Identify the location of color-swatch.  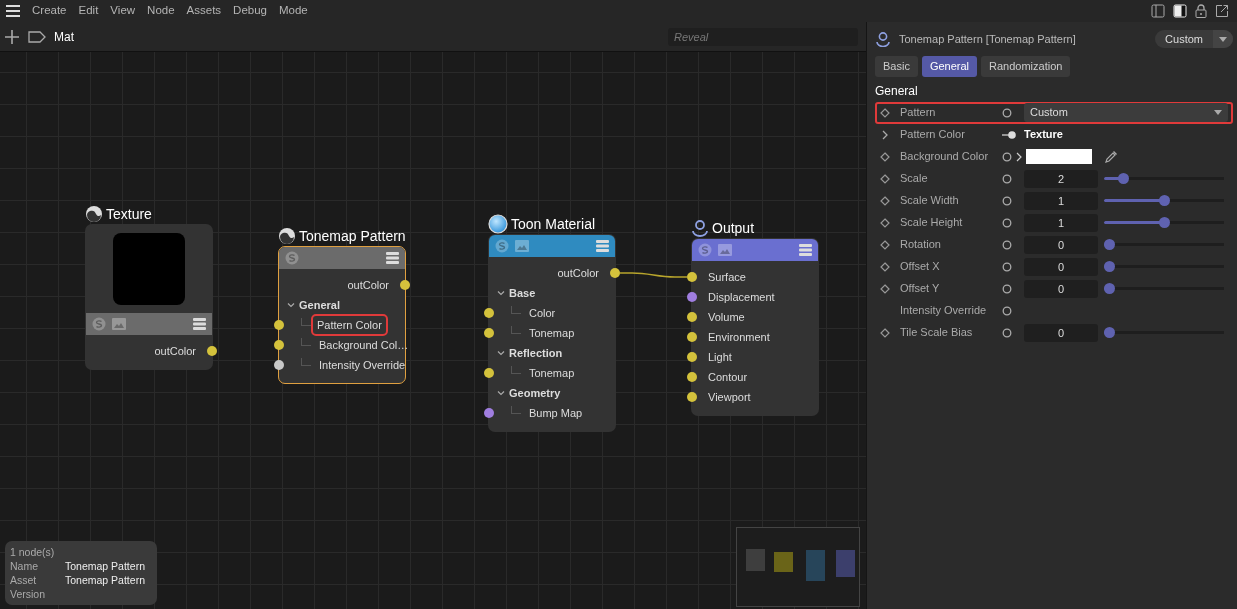
(1059, 156).